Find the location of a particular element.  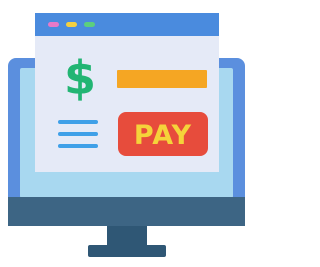

pay-button: PAY is located at coordinates (163, 134).